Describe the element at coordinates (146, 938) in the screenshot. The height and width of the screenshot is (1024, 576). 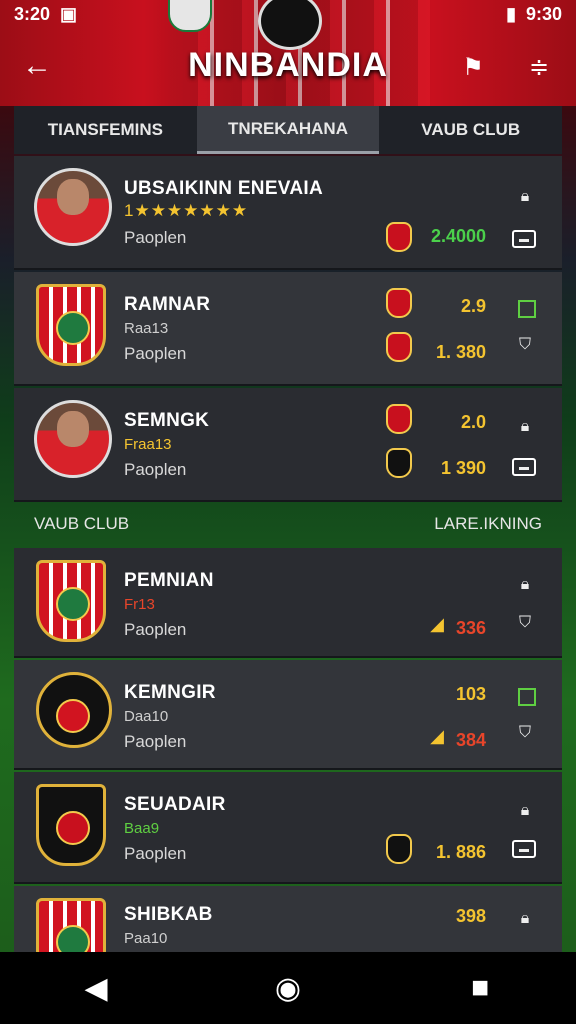
I see `club-sub: Paa10` at that location.